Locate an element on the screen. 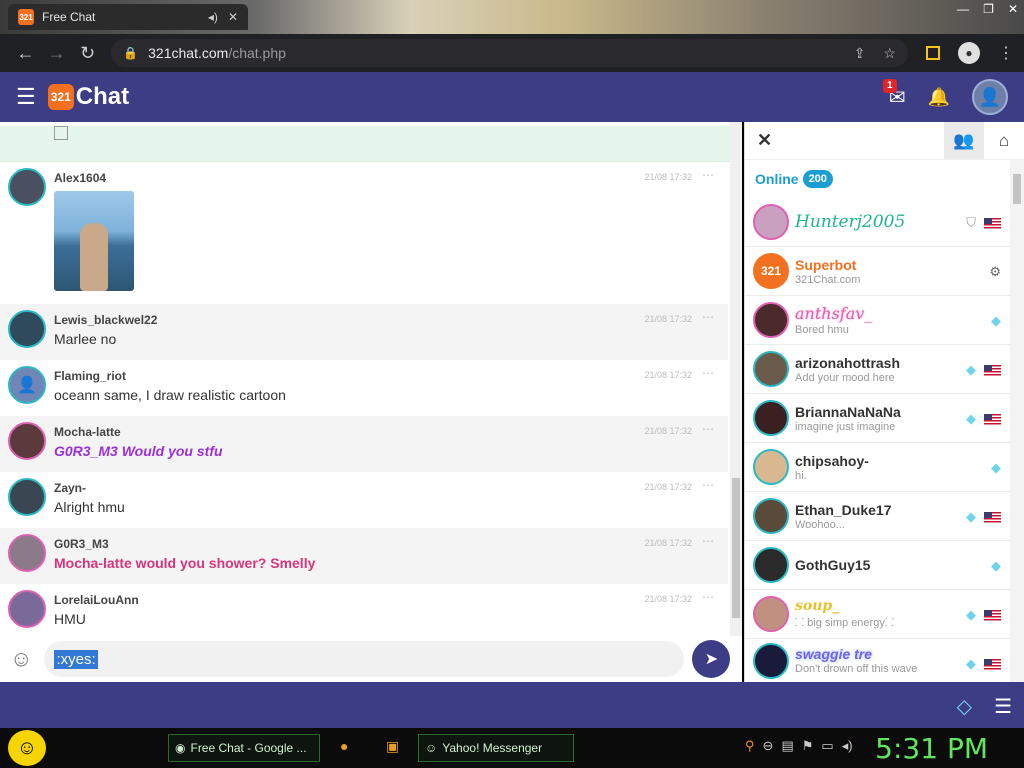 The height and width of the screenshot is (768, 1024). message-username: LorelaiLouAnn is located at coordinates (96, 600).